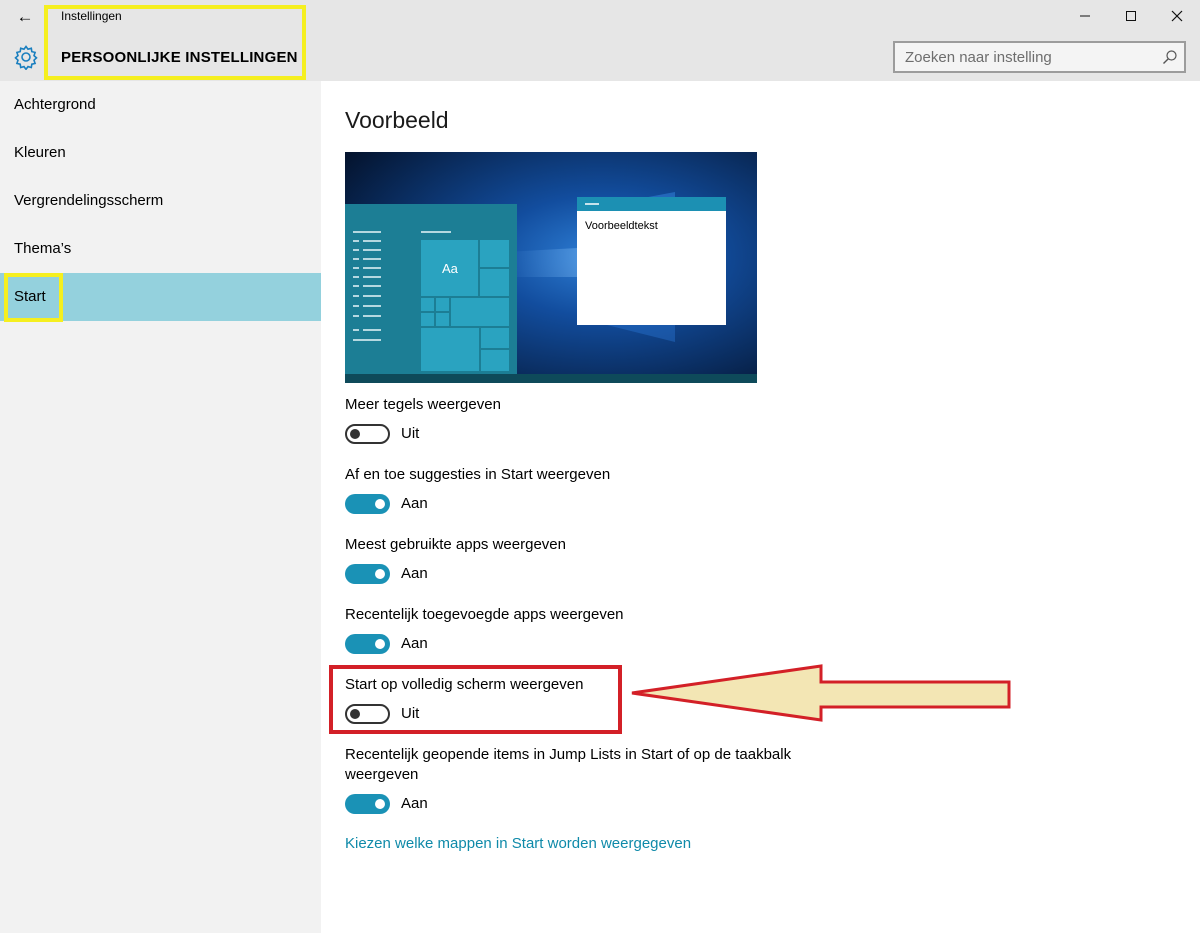  Describe the element at coordinates (367, 644) in the screenshot. I see `toggle-recent-toegevoegd` at that location.